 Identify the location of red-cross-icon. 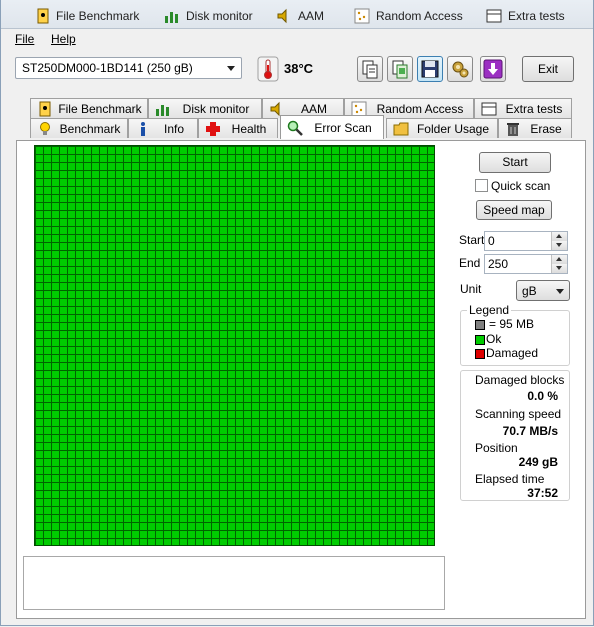
(213, 128).